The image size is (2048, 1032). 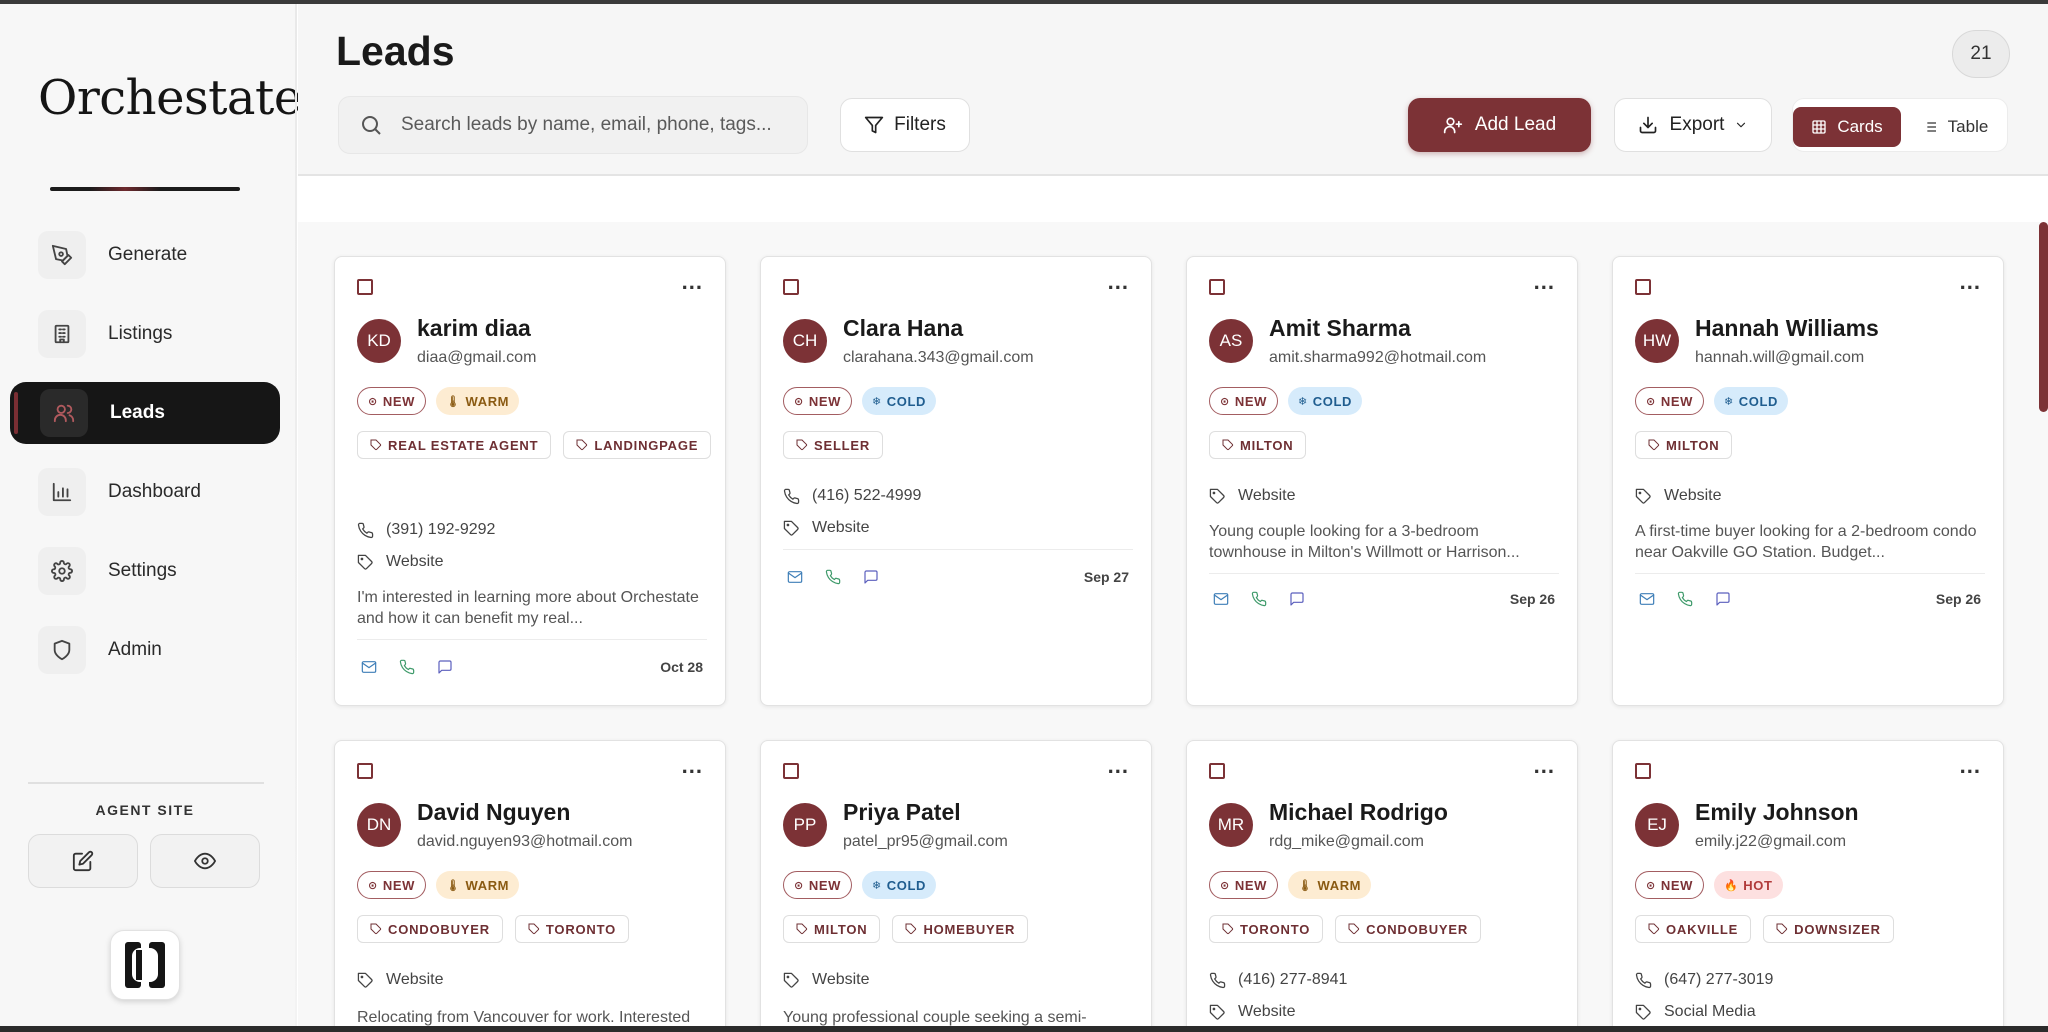 I want to click on edit-site-button, so click(x=83, y=861).